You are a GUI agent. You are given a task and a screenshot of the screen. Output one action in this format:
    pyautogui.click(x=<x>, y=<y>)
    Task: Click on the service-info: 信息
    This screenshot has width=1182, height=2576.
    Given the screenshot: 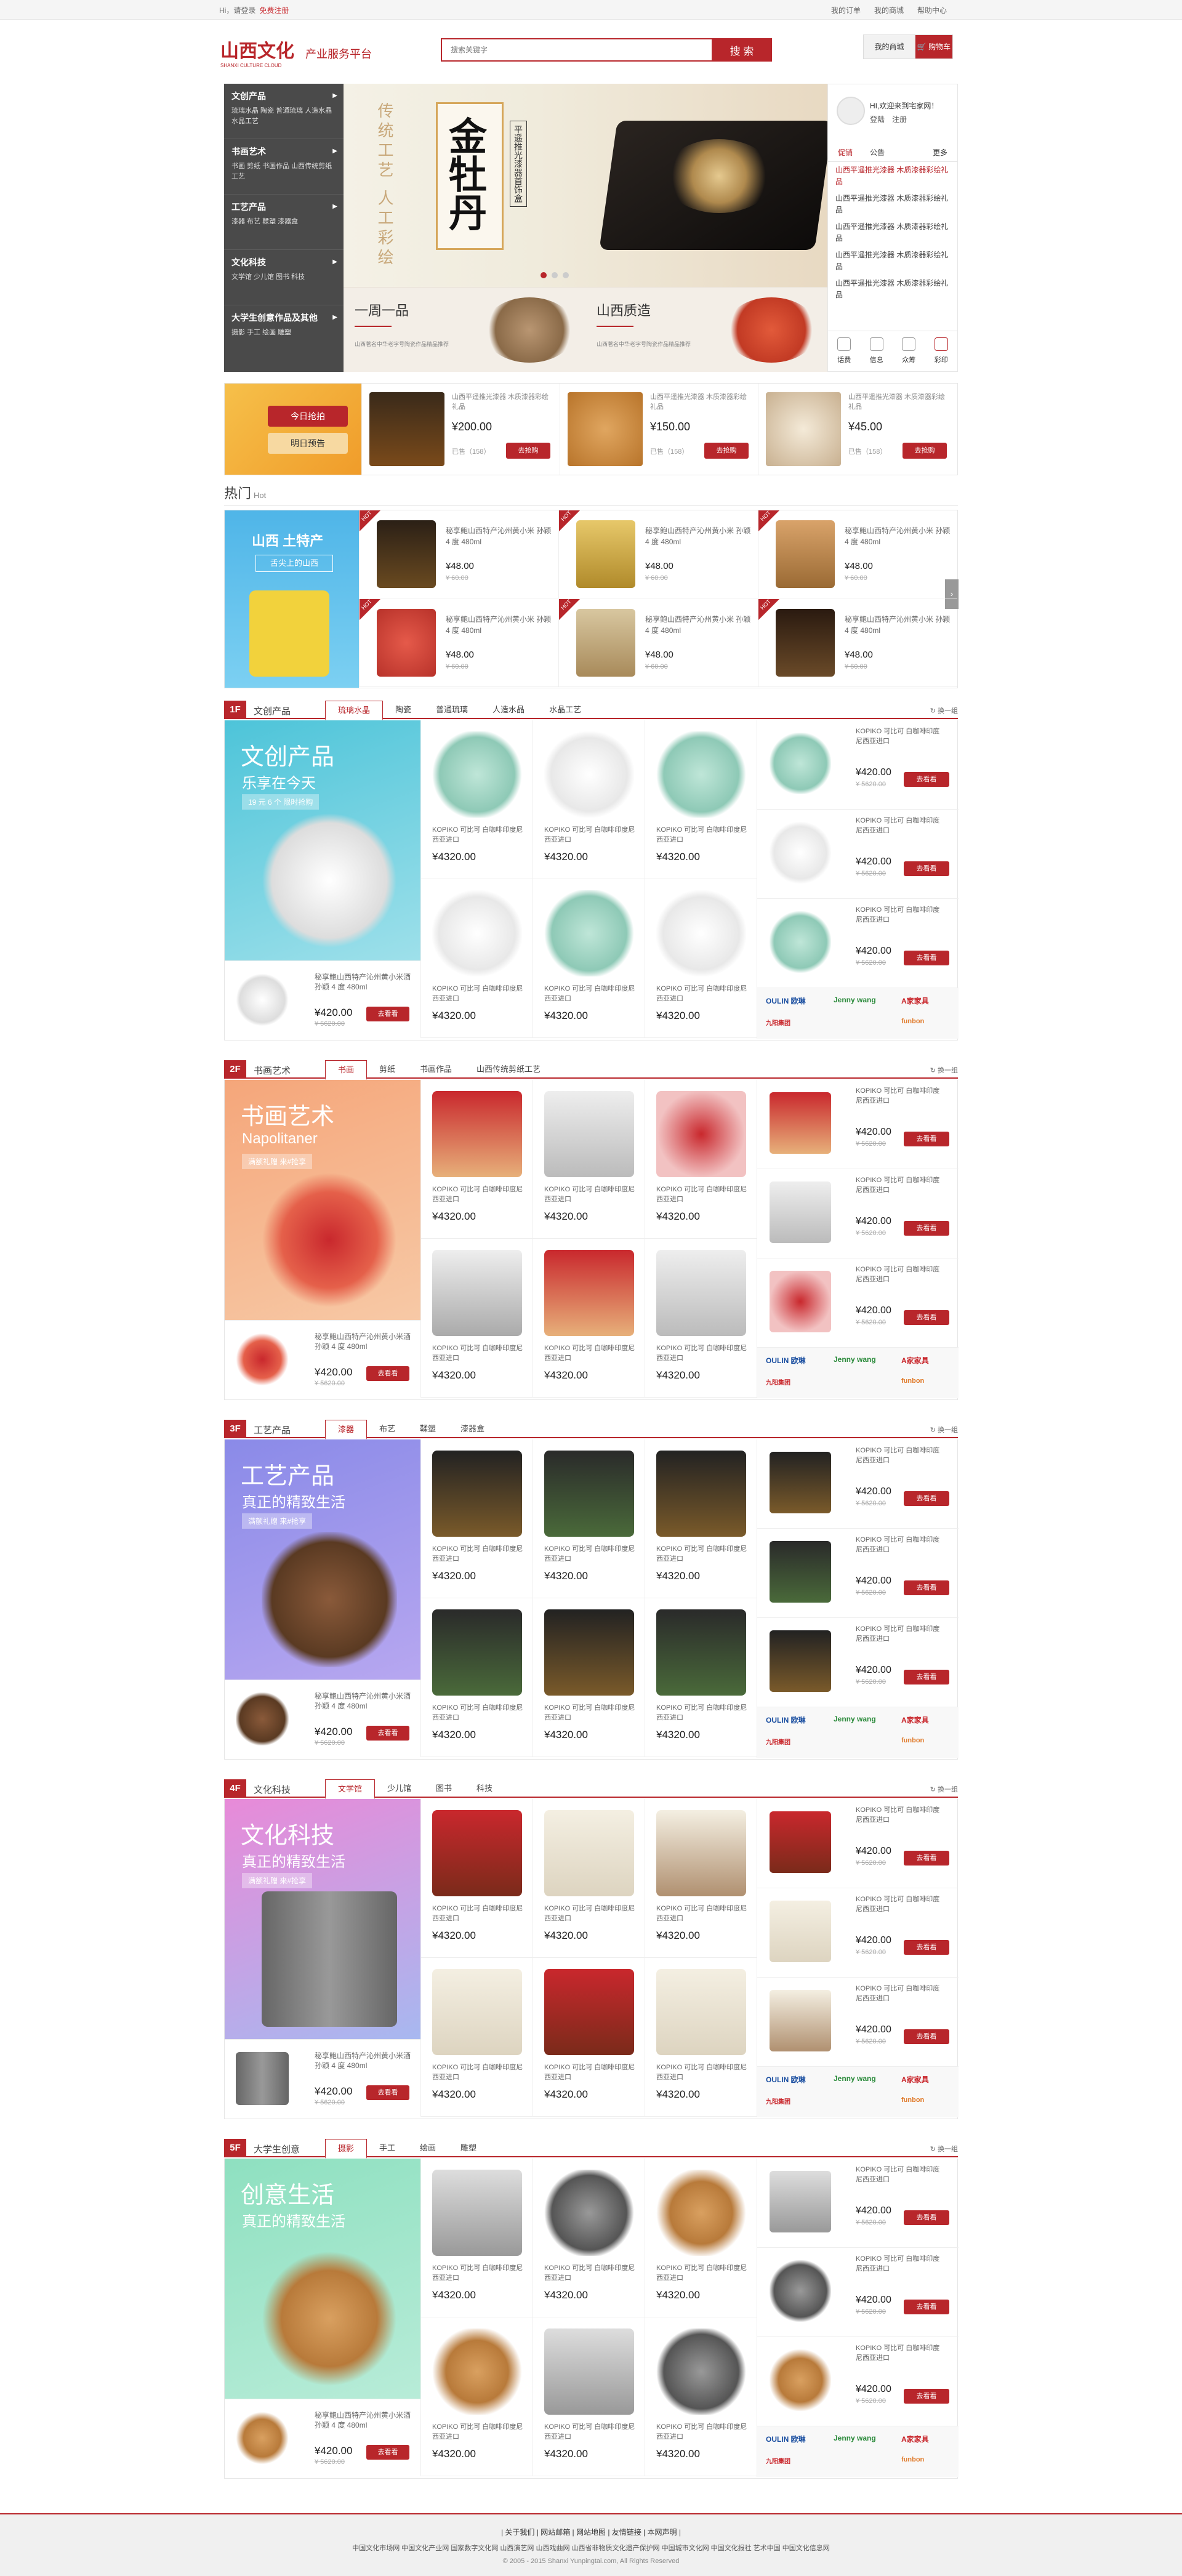 What is the action you would take?
    pyautogui.click(x=876, y=354)
    